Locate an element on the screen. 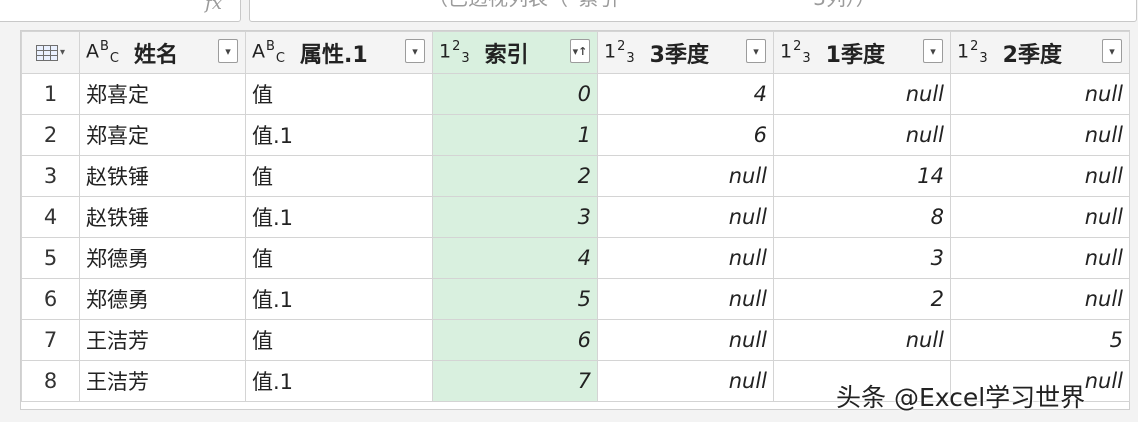  table-row: 5 郑德勇 值 4 null 3 null is located at coordinates (575, 258).